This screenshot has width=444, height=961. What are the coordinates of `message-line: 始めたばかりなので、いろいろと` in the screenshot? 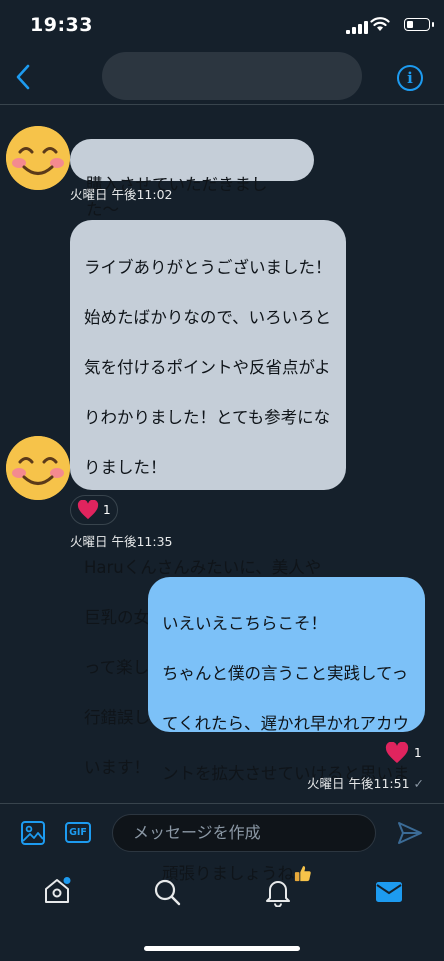 It's located at (208, 317).